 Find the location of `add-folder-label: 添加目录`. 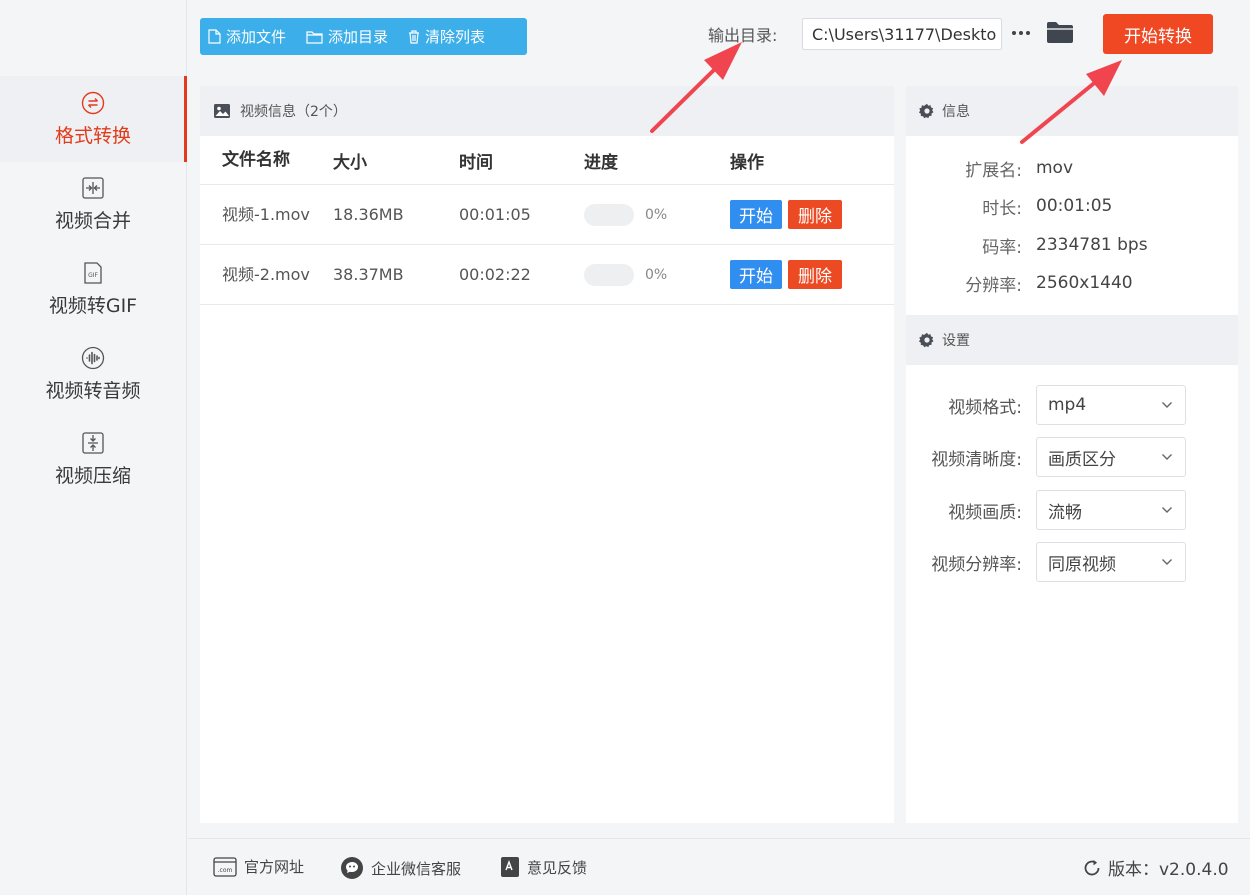

add-folder-label: 添加目录 is located at coordinates (358, 37).